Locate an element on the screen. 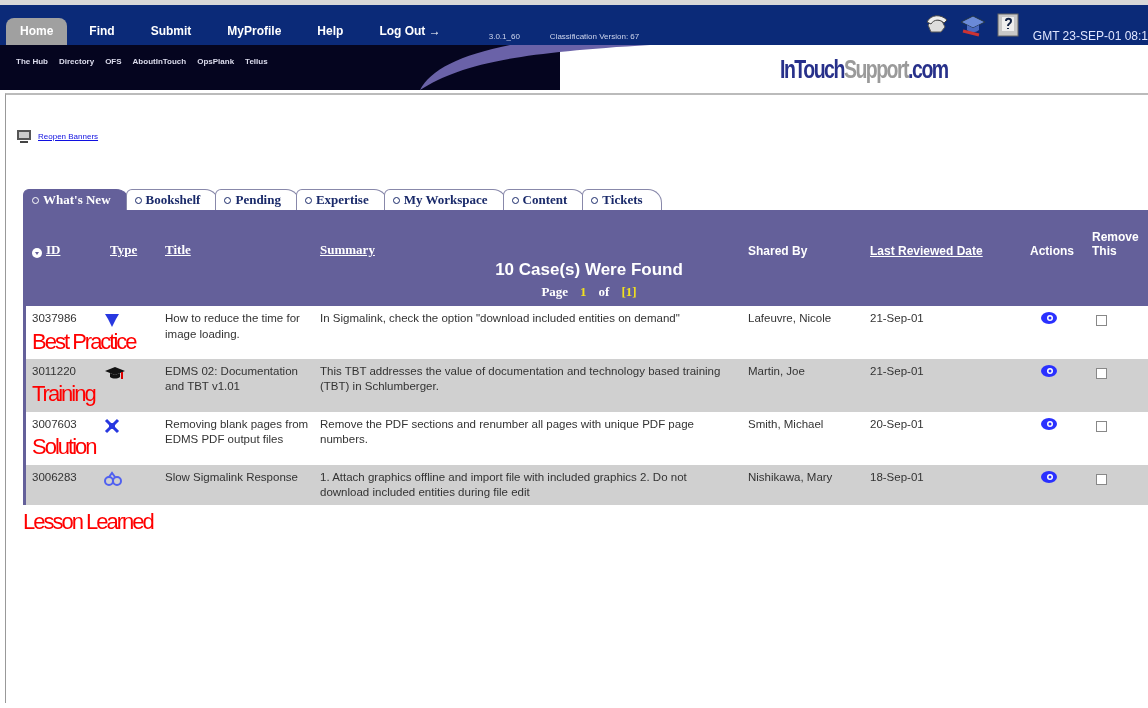 The height and width of the screenshot is (708, 1148). nav-tab: Submit is located at coordinates (171, 31).